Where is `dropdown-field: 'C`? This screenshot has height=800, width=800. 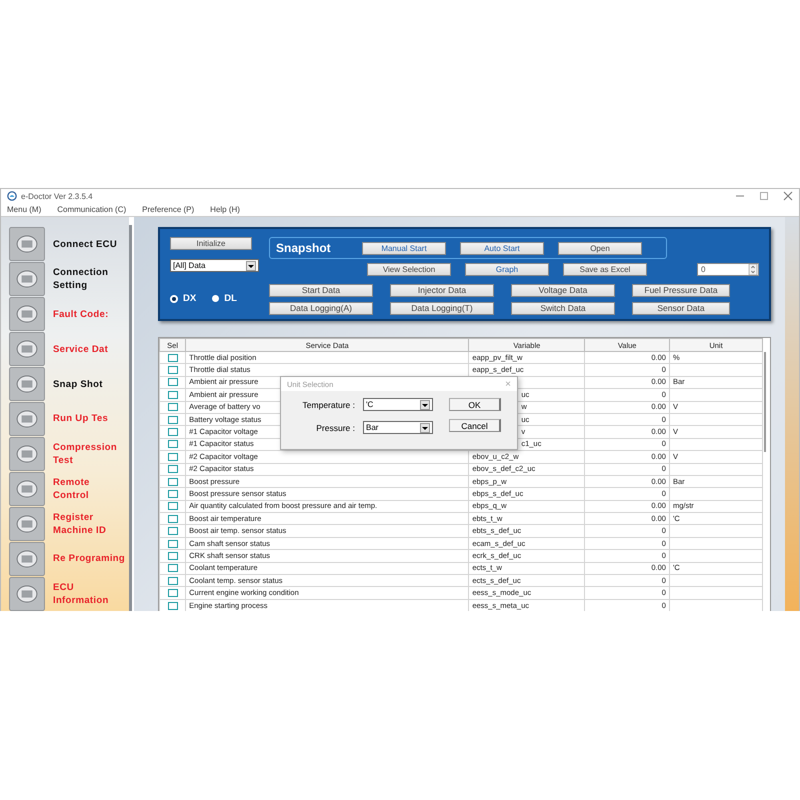 dropdown-field: 'C is located at coordinates (398, 404).